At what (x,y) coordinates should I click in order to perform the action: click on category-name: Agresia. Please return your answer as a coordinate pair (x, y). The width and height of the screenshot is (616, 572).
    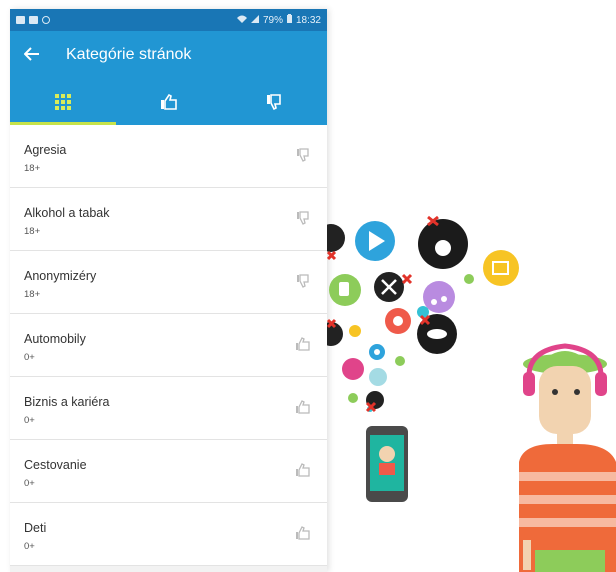
    Looking at the image, I should click on (45, 150).